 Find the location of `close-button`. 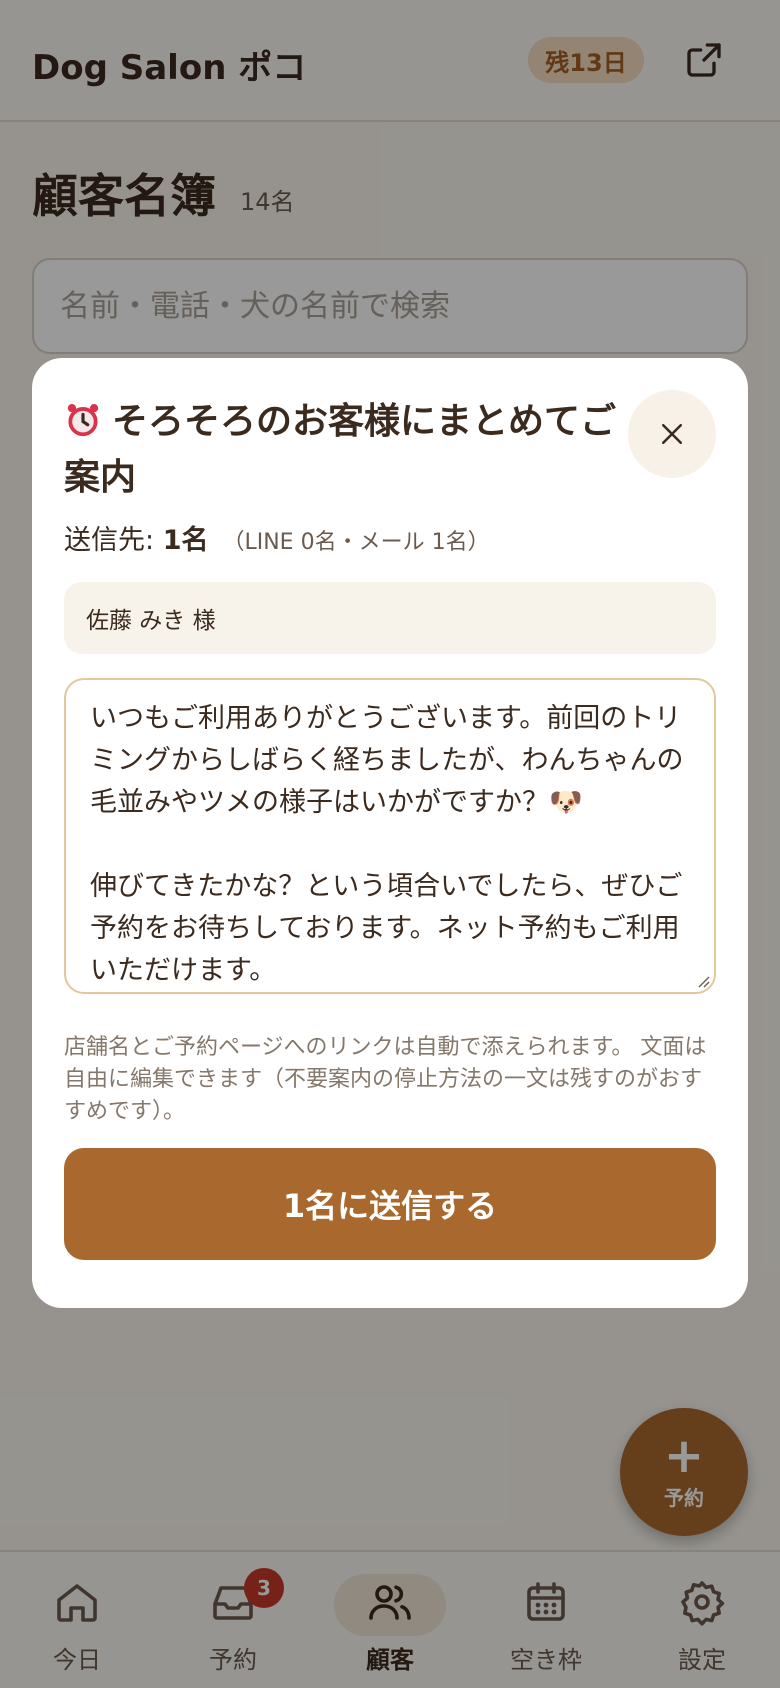

close-button is located at coordinates (672, 434).